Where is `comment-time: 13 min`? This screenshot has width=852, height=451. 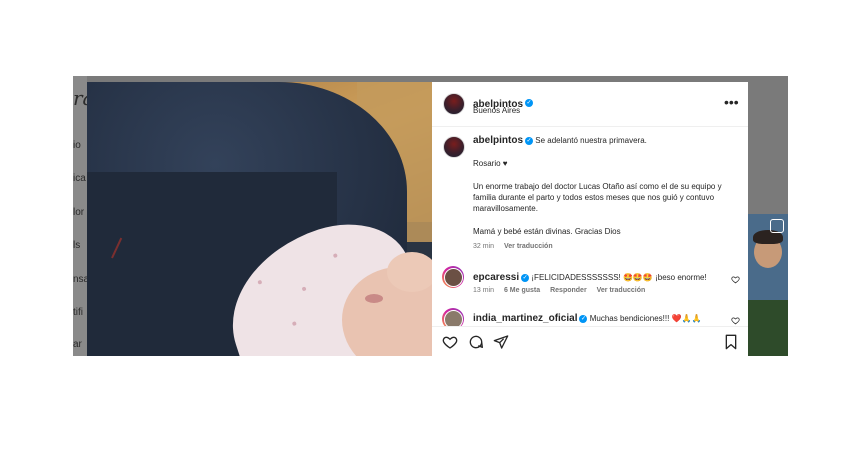
comment-time: 13 min is located at coordinates (484, 290).